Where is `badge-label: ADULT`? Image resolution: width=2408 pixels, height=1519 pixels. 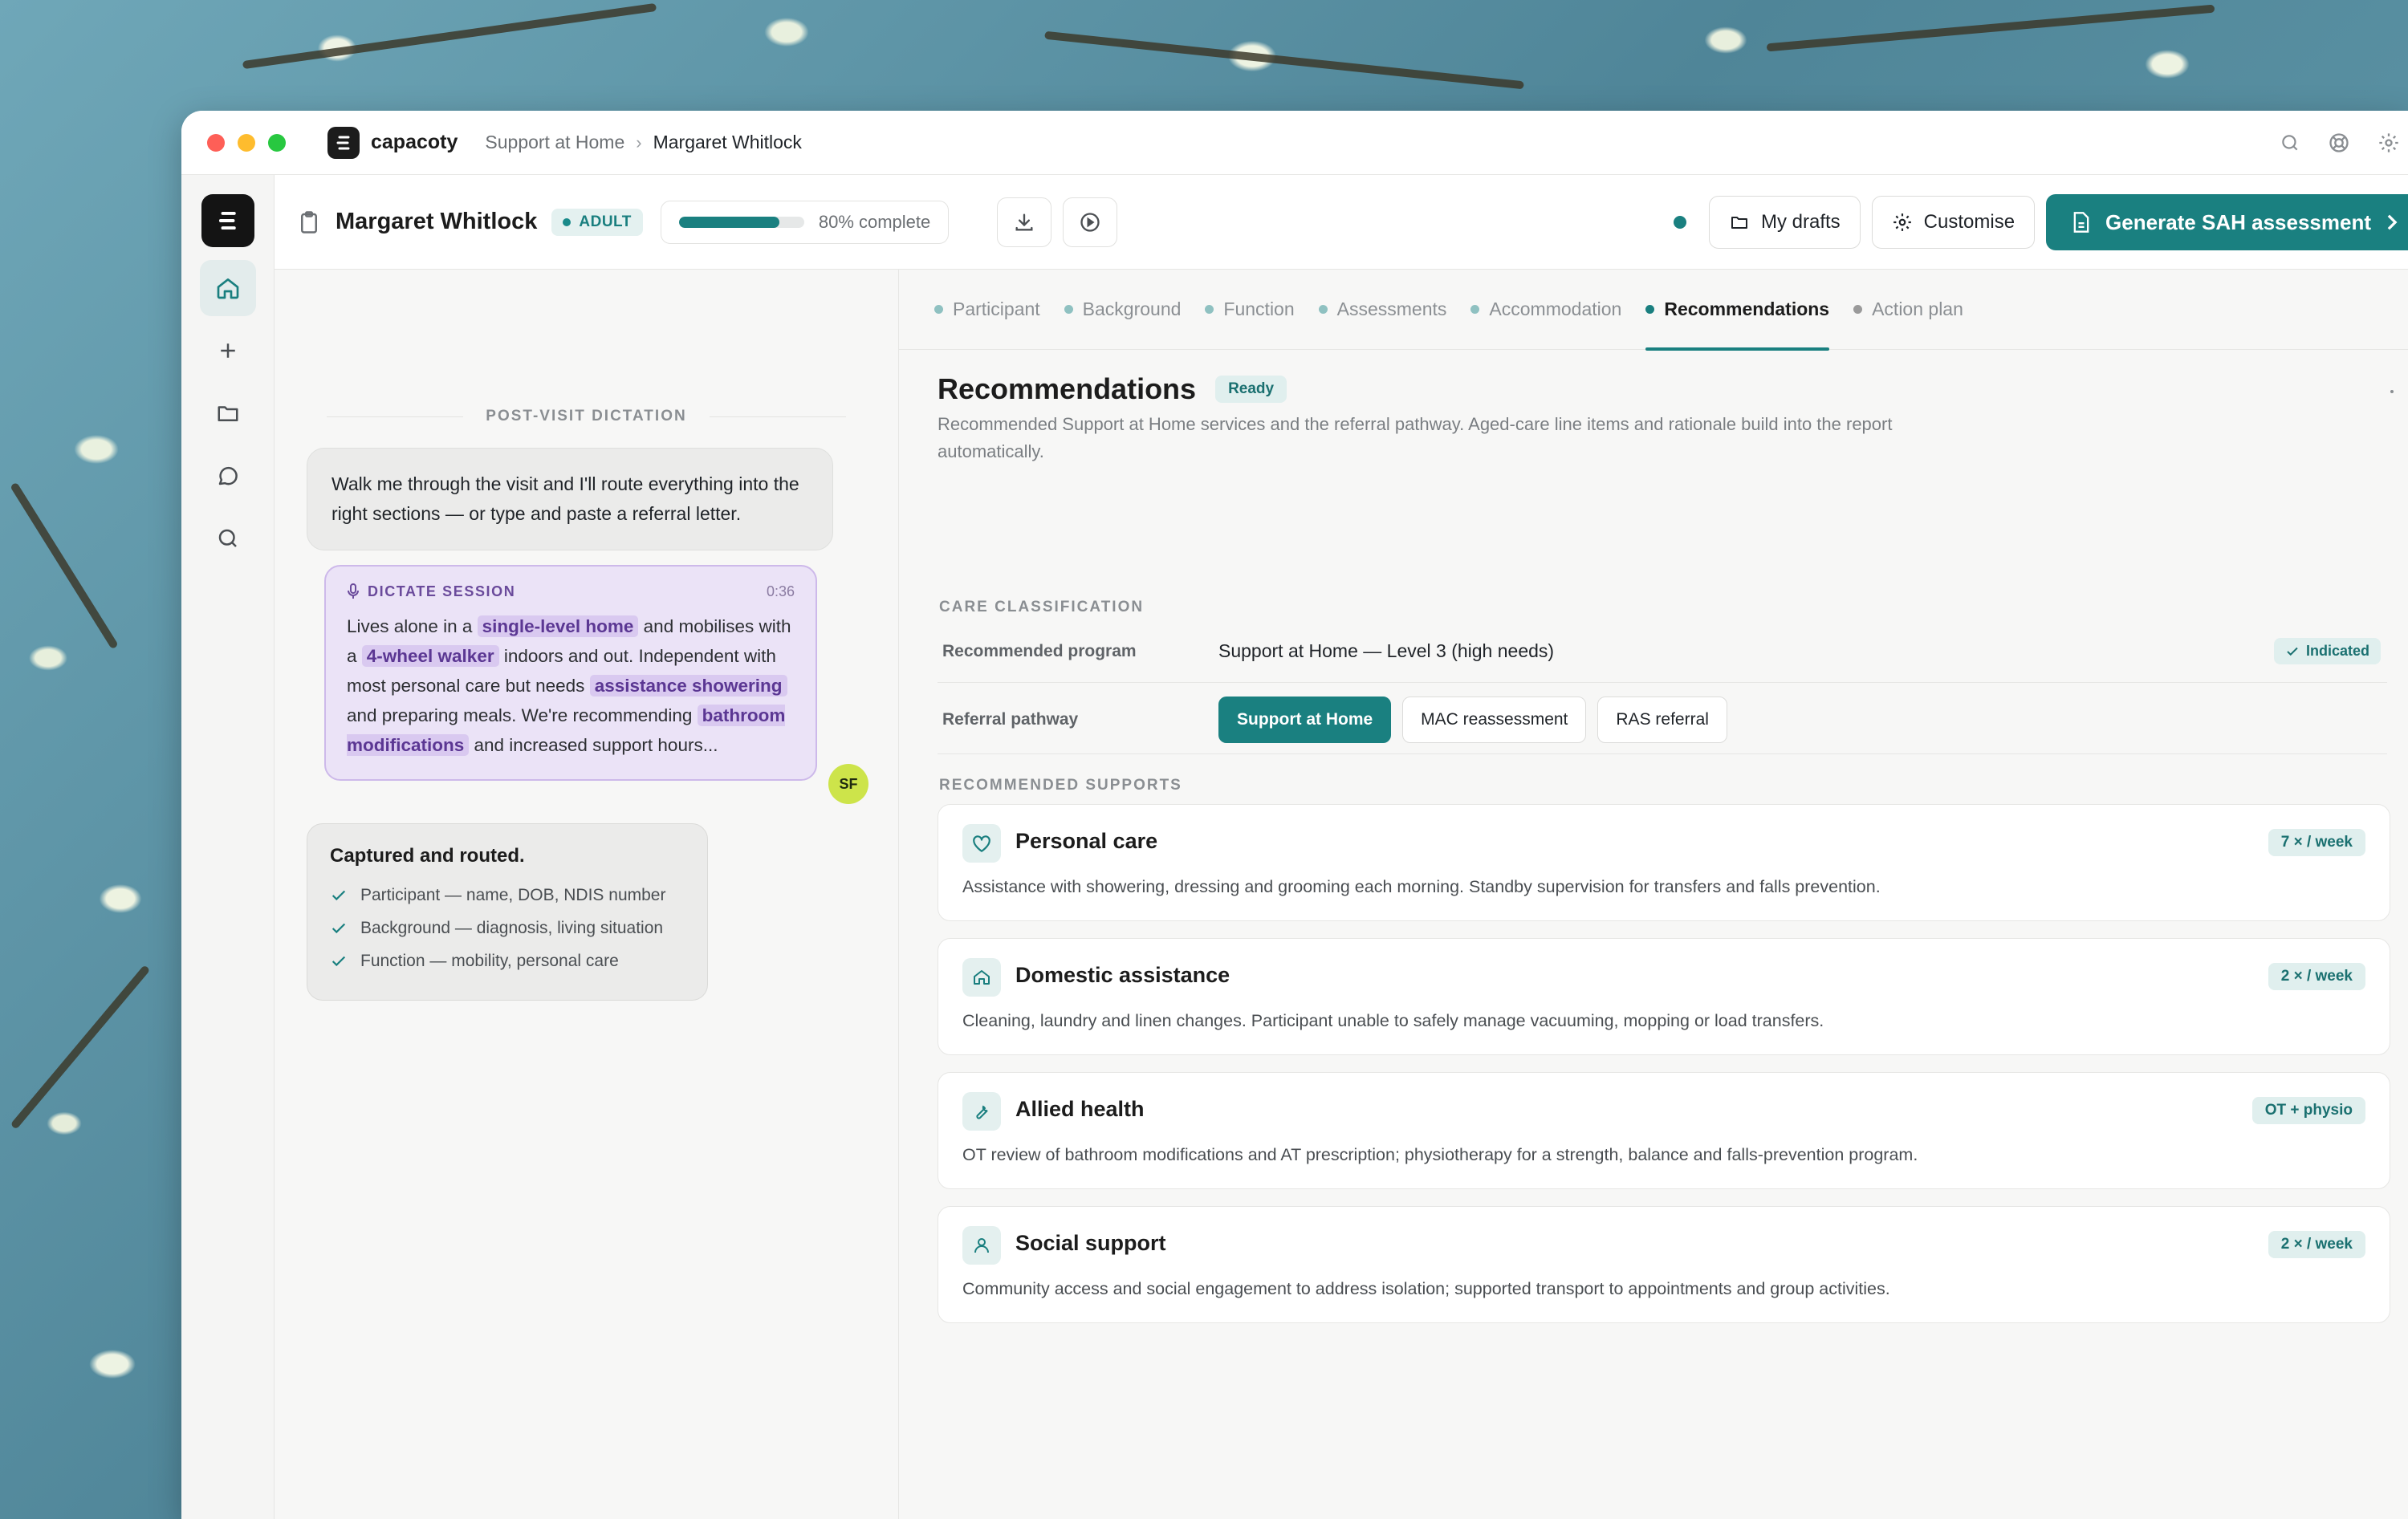
badge-label: ADULT is located at coordinates (605, 222).